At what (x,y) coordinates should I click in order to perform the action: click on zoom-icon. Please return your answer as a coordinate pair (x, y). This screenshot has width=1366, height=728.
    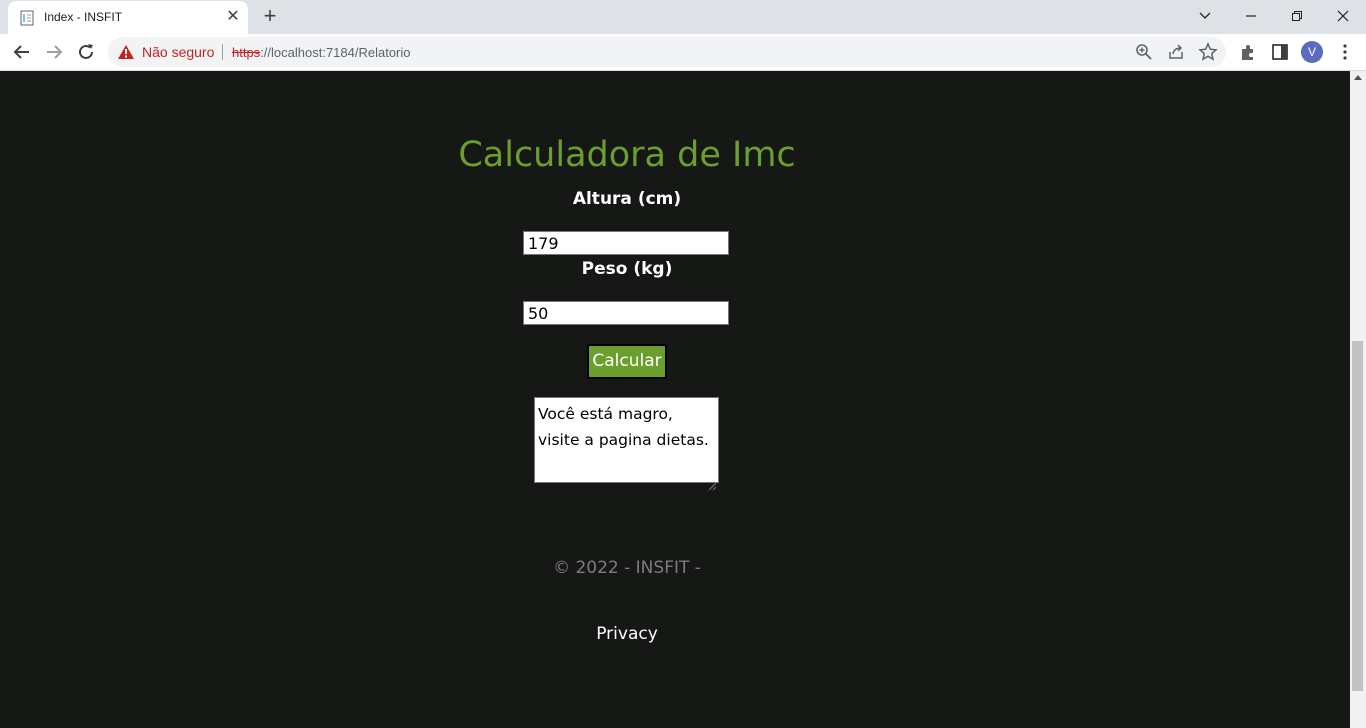
    Looking at the image, I should click on (1144, 52).